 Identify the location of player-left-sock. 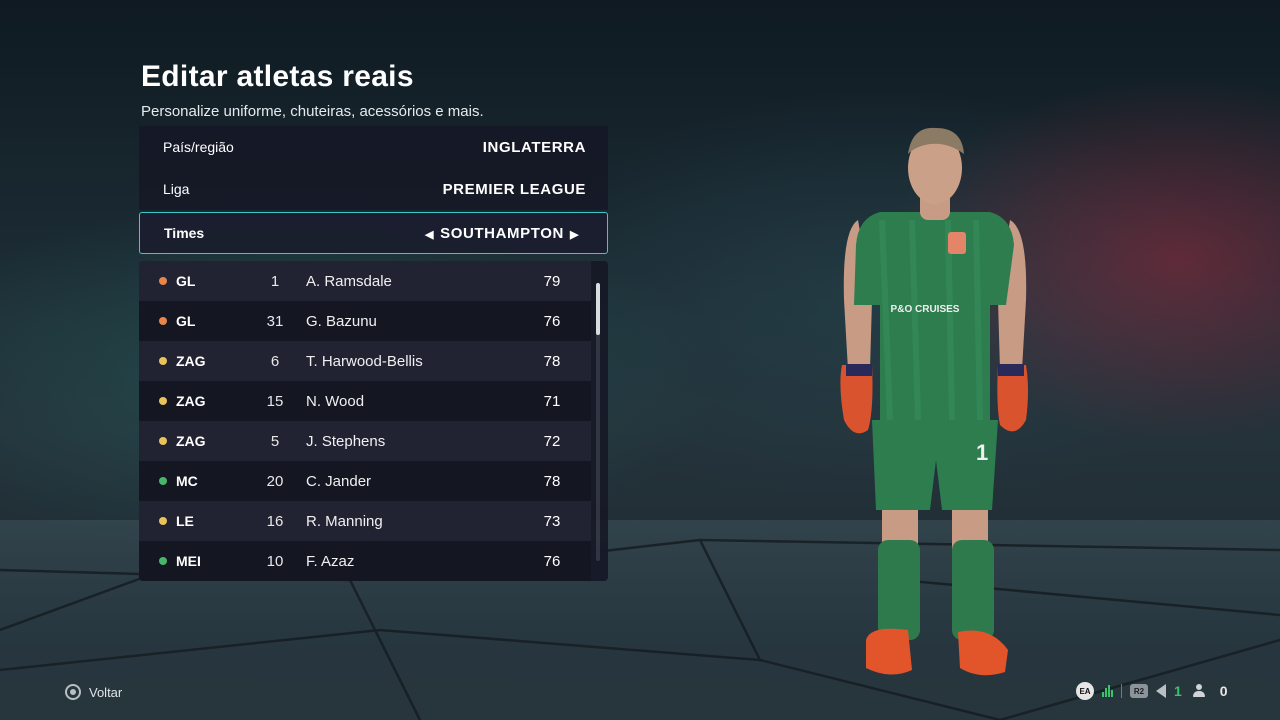
(899, 590).